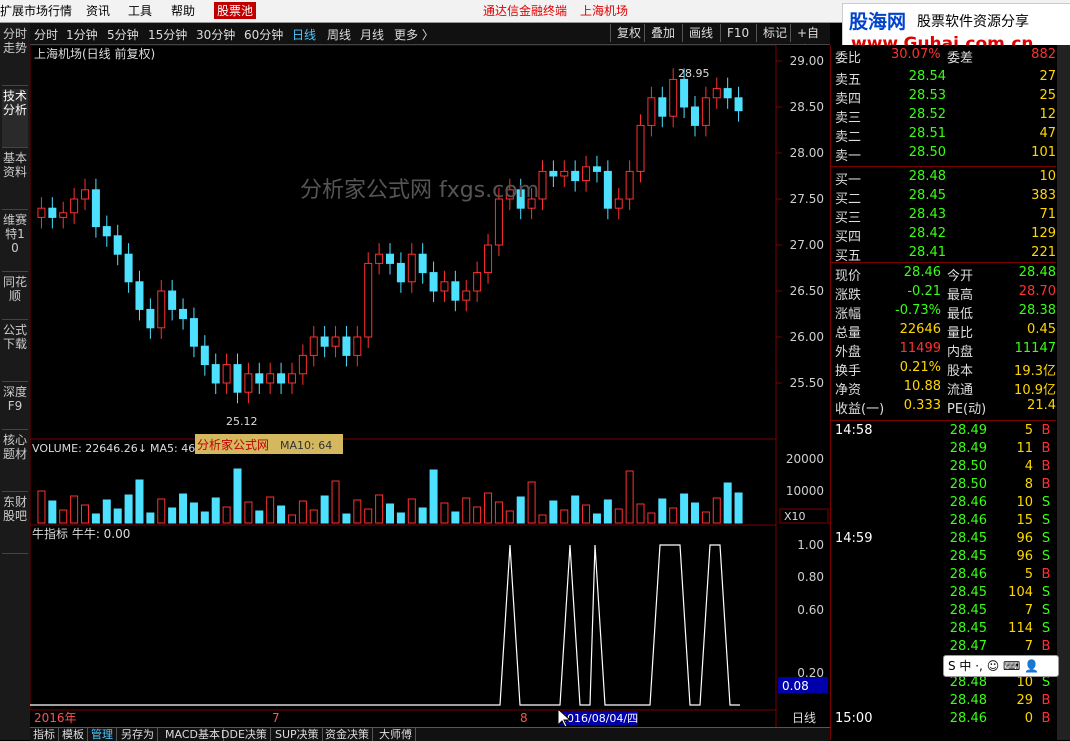 This screenshot has height=741, width=1070. Describe the element at coordinates (123, 34) in the screenshot. I see `period-5min: 5分钟` at that location.